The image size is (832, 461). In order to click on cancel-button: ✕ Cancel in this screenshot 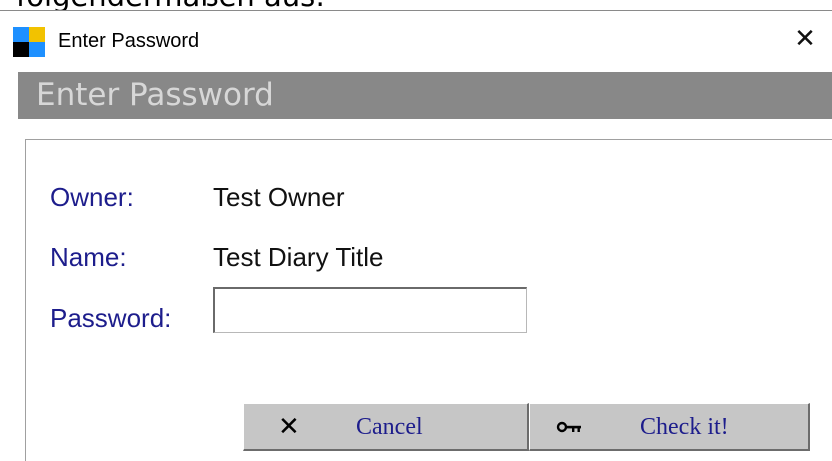, I will do `click(386, 427)`.